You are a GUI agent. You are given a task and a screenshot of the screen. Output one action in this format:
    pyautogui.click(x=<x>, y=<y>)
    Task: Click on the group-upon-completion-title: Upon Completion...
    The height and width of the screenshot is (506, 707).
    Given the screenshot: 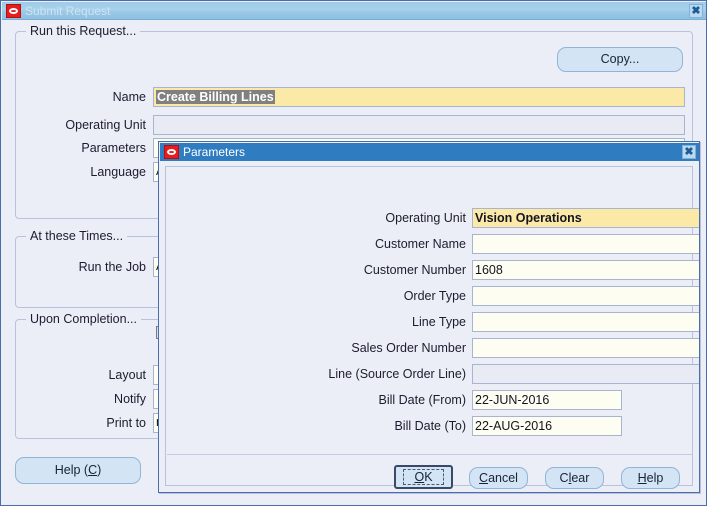 What is the action you would take?
    pyautogui.click(x=84, y=319)
    